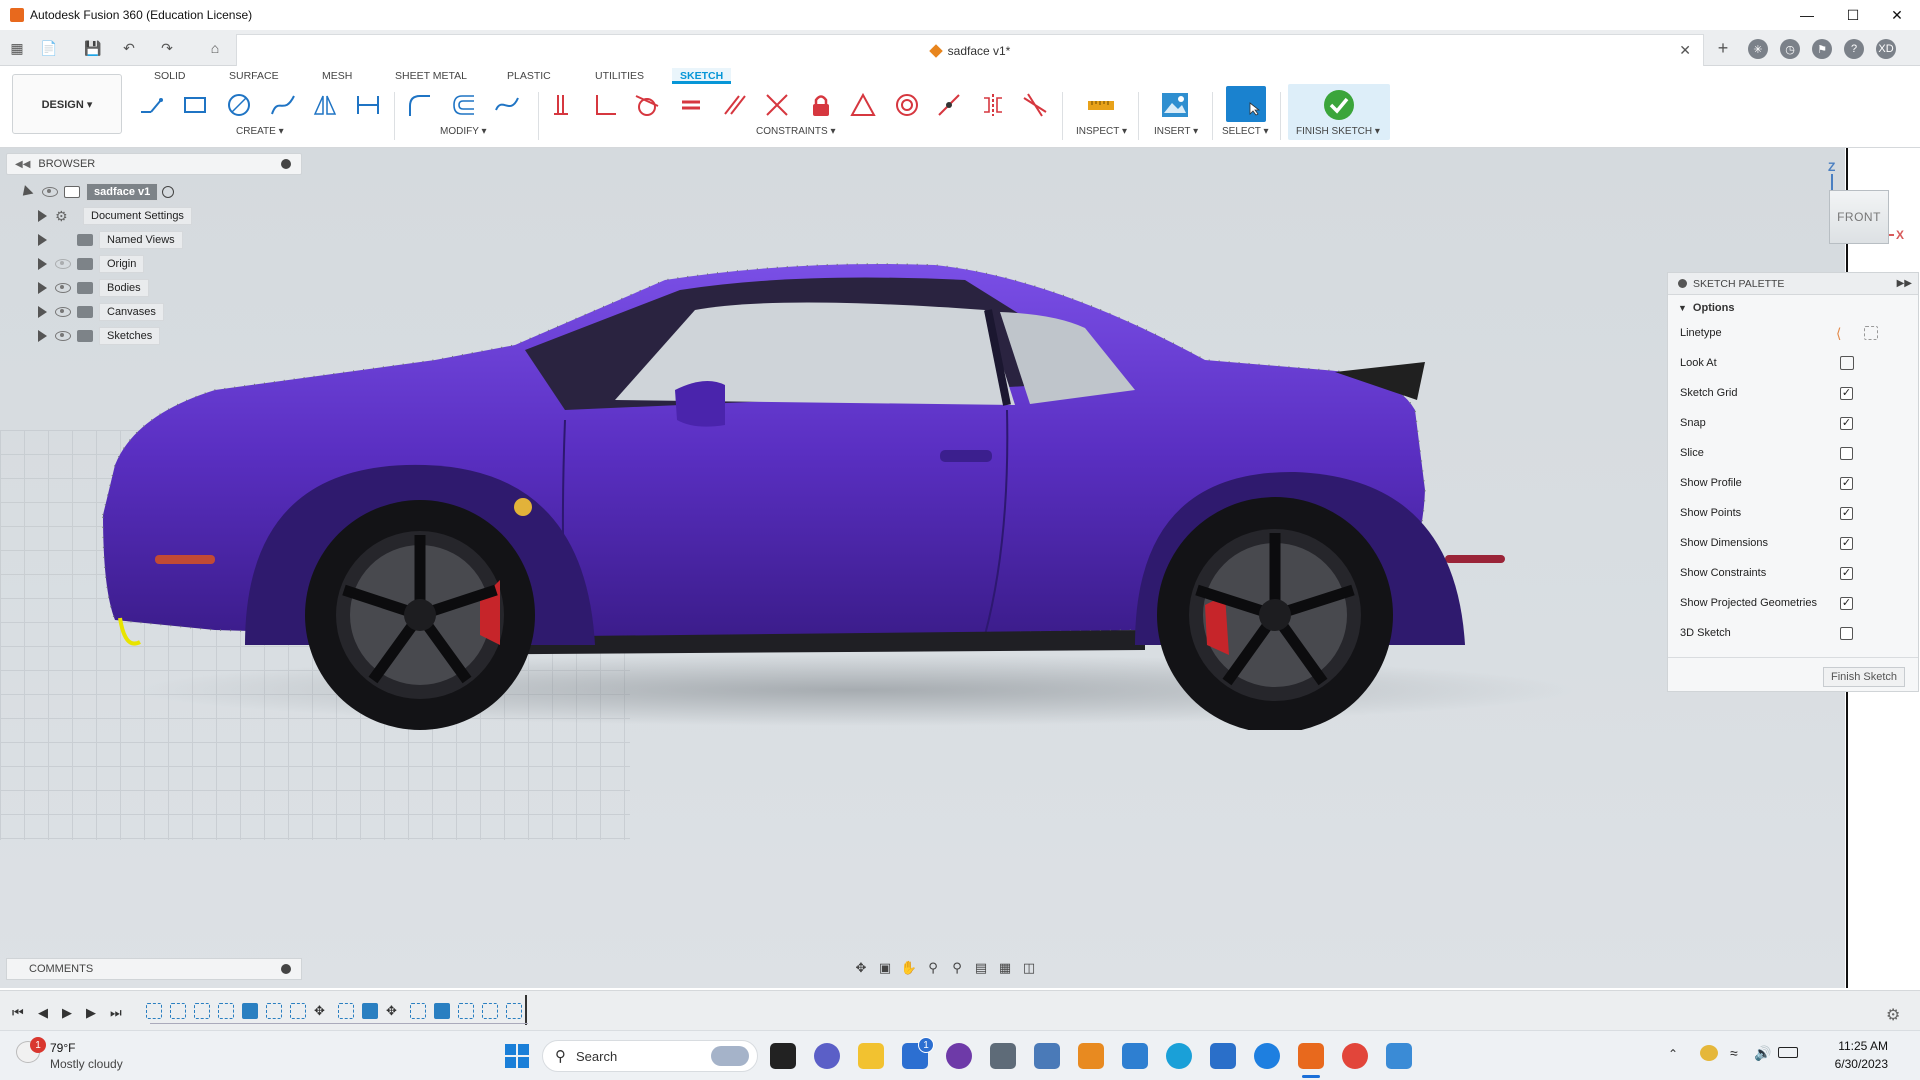 This screenshot has height=1080, width=1920. What do you see at coordinates (463, 131) in the screenshot?
I see `modify-group-label: MODIFY ▾` at bounding box center [463, 131].